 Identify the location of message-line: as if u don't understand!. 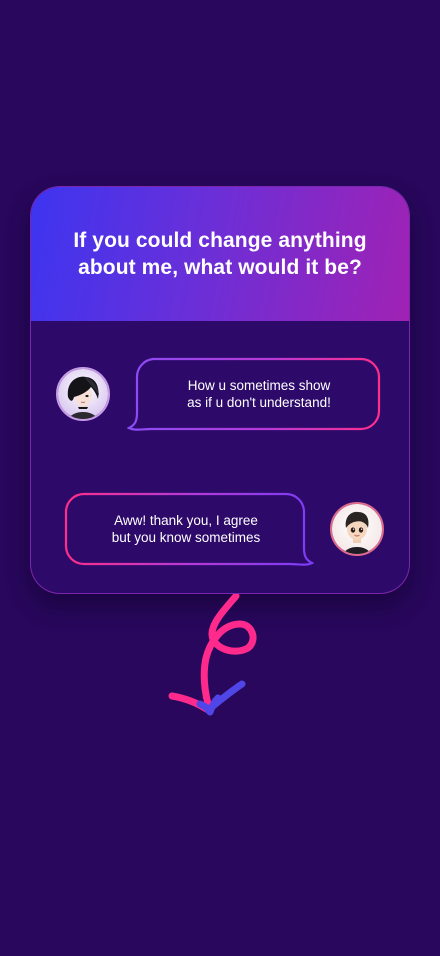
(259, 402).